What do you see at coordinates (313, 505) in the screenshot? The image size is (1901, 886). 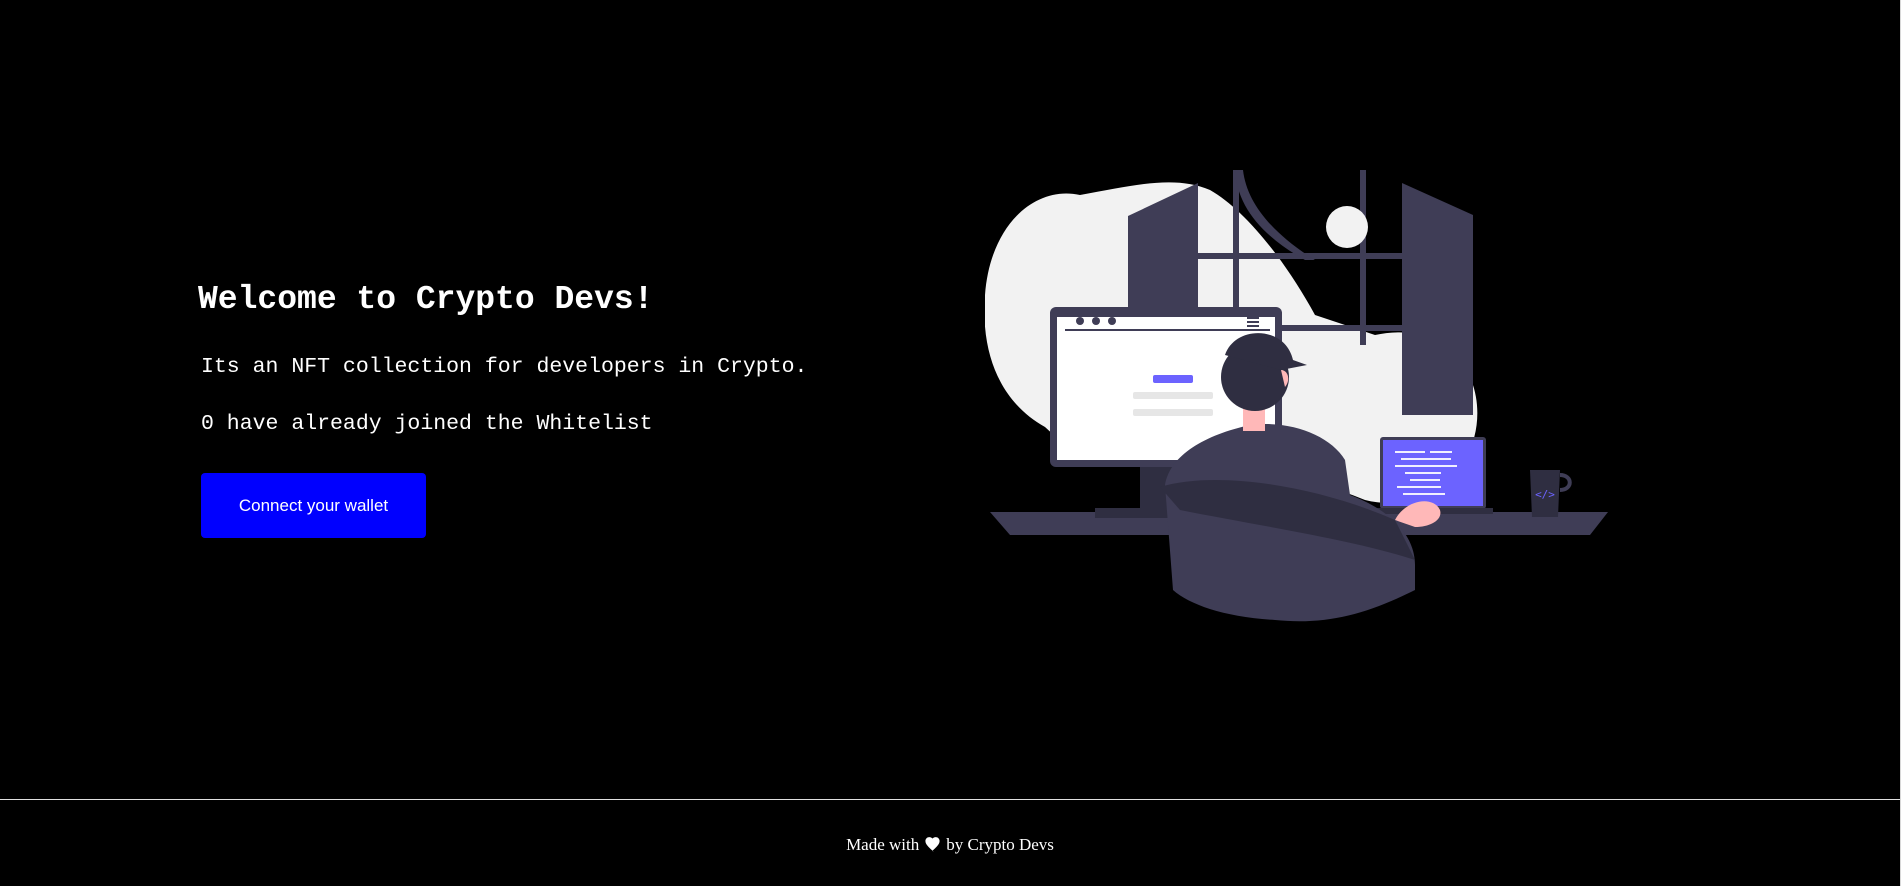 I see `connect-wallet-button: Connect your wallet` at bounding box center [313, 505].